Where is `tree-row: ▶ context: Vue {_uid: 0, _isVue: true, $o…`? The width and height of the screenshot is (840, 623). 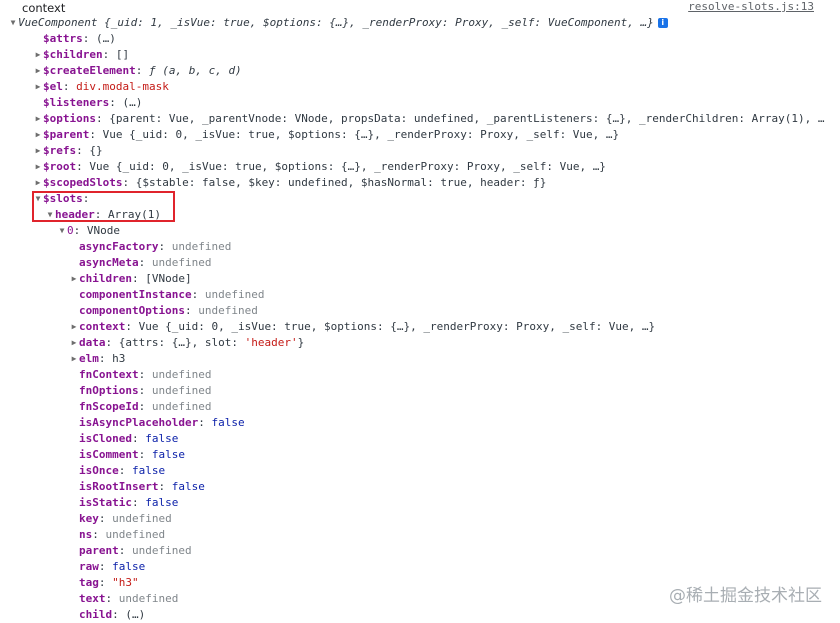 tree-row: ▶ context: Vue {_uid: 0, _isVue: true, $o… is located at coordinates (420, 327).